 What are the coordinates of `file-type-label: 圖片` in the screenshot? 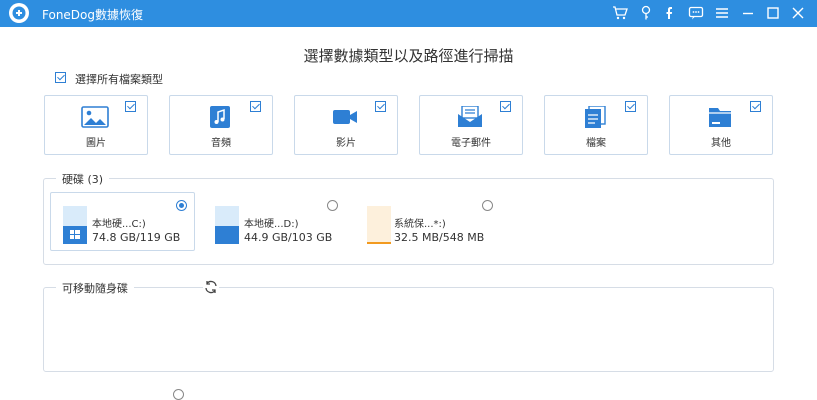 It's located at (96, 143).